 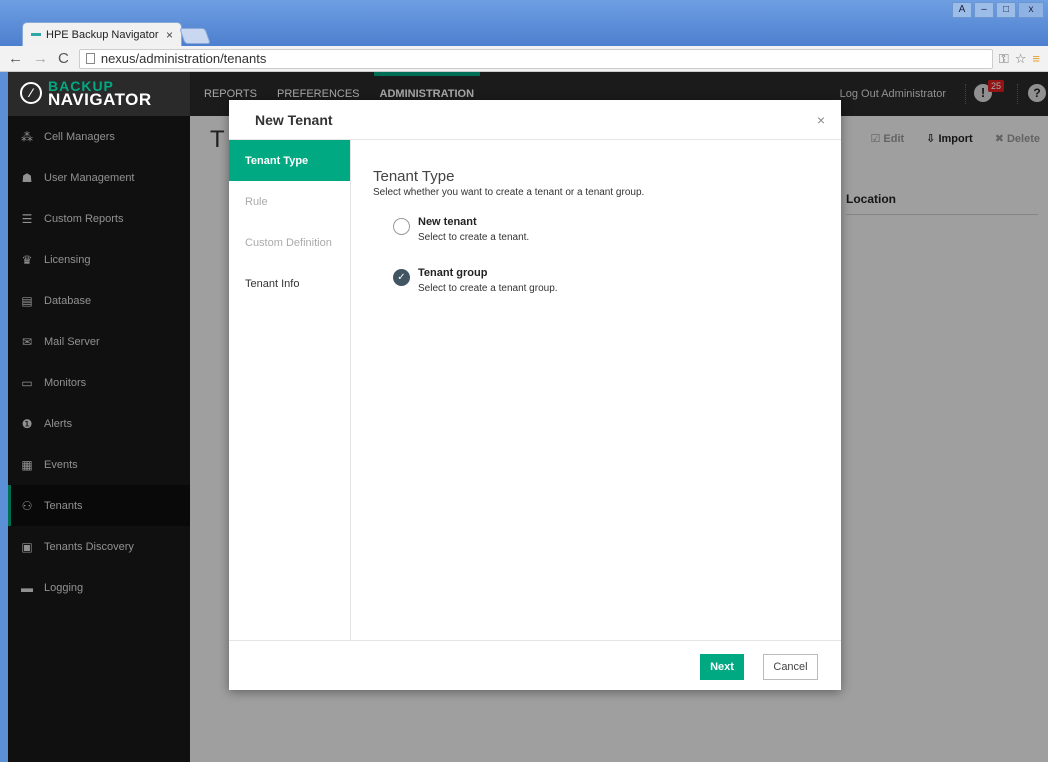 I want to click on favicon-icon, so click(x=36, y=34).